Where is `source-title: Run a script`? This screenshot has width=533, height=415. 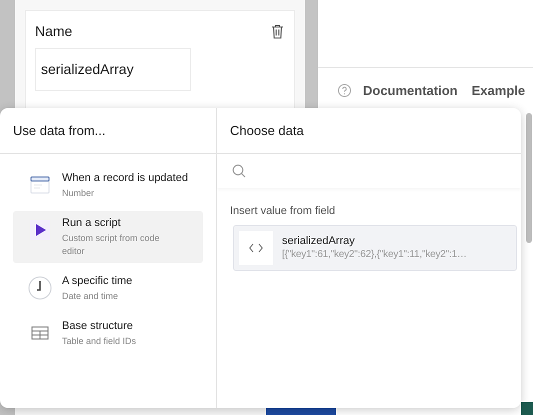 source-title: Run a script is located at coordinates (92, 223).